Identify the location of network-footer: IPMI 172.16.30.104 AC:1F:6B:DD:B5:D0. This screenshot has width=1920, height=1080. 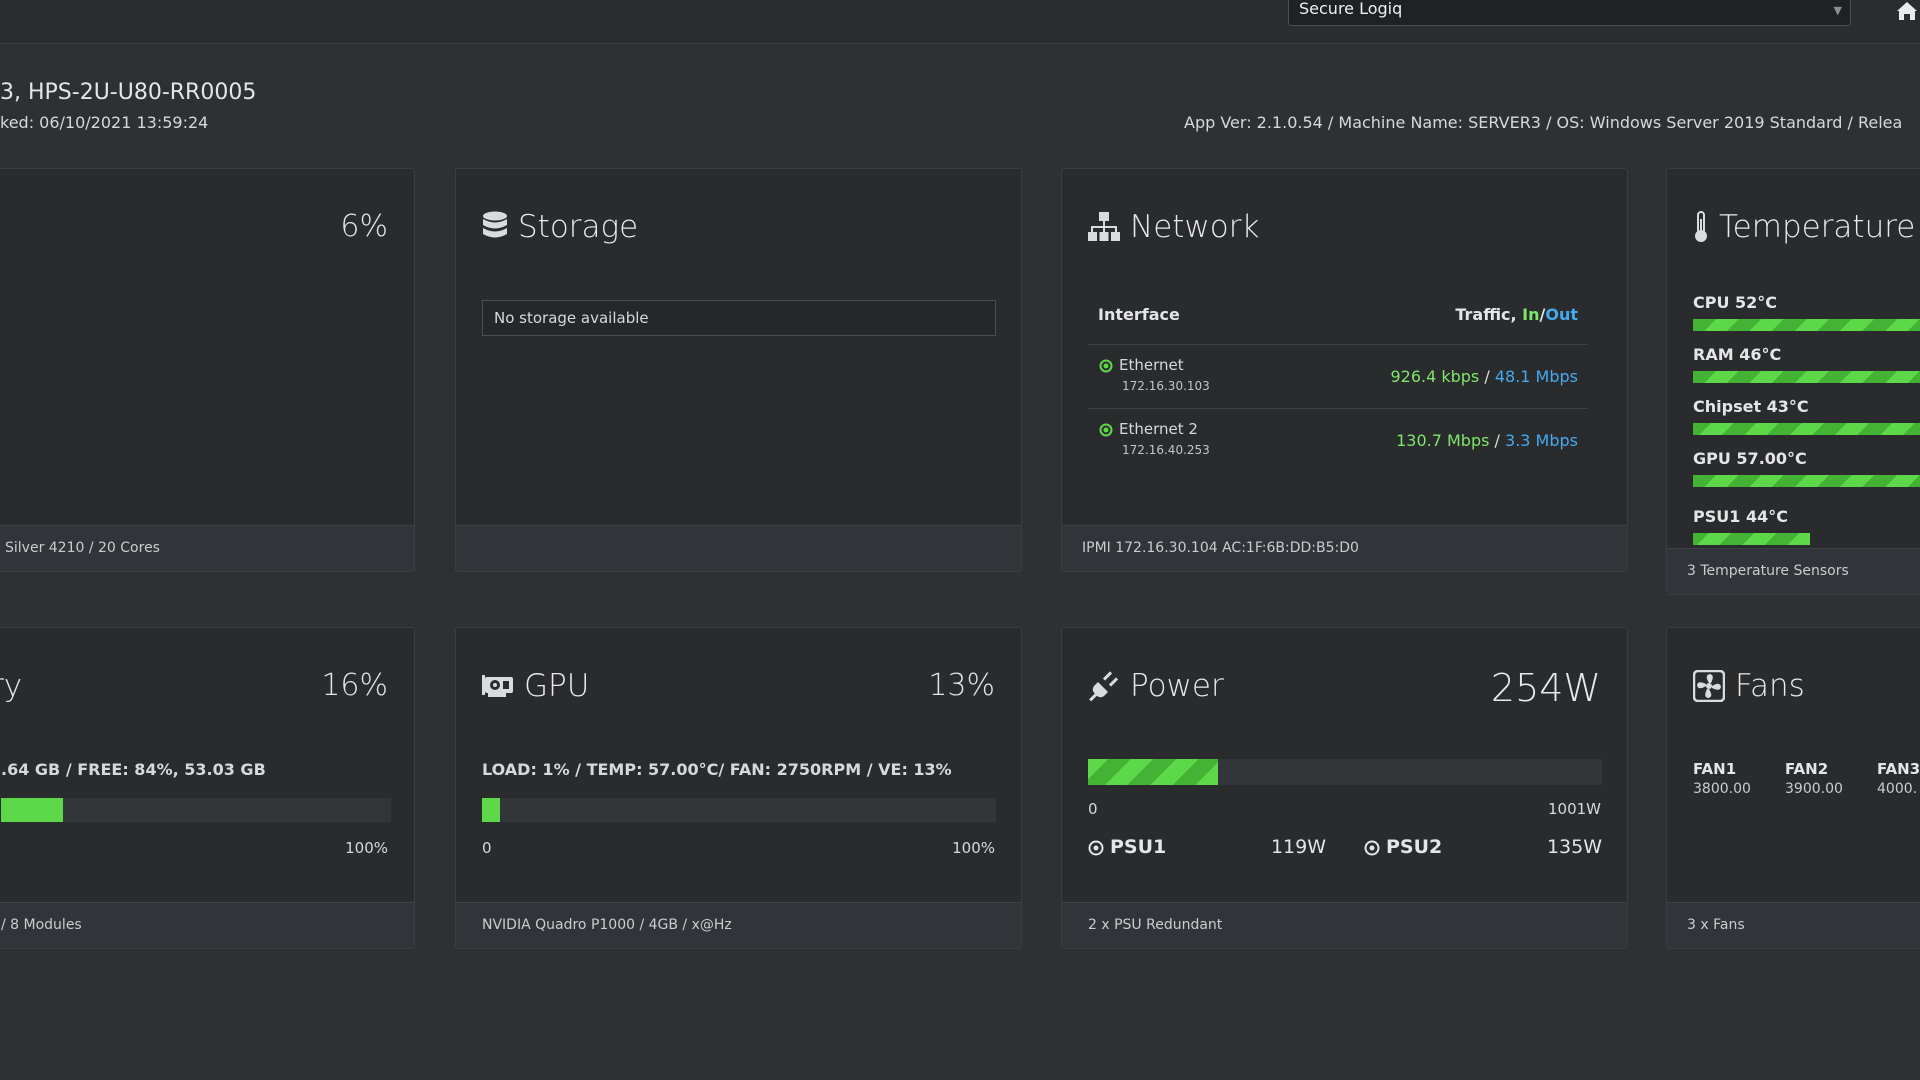
(1344, 548).